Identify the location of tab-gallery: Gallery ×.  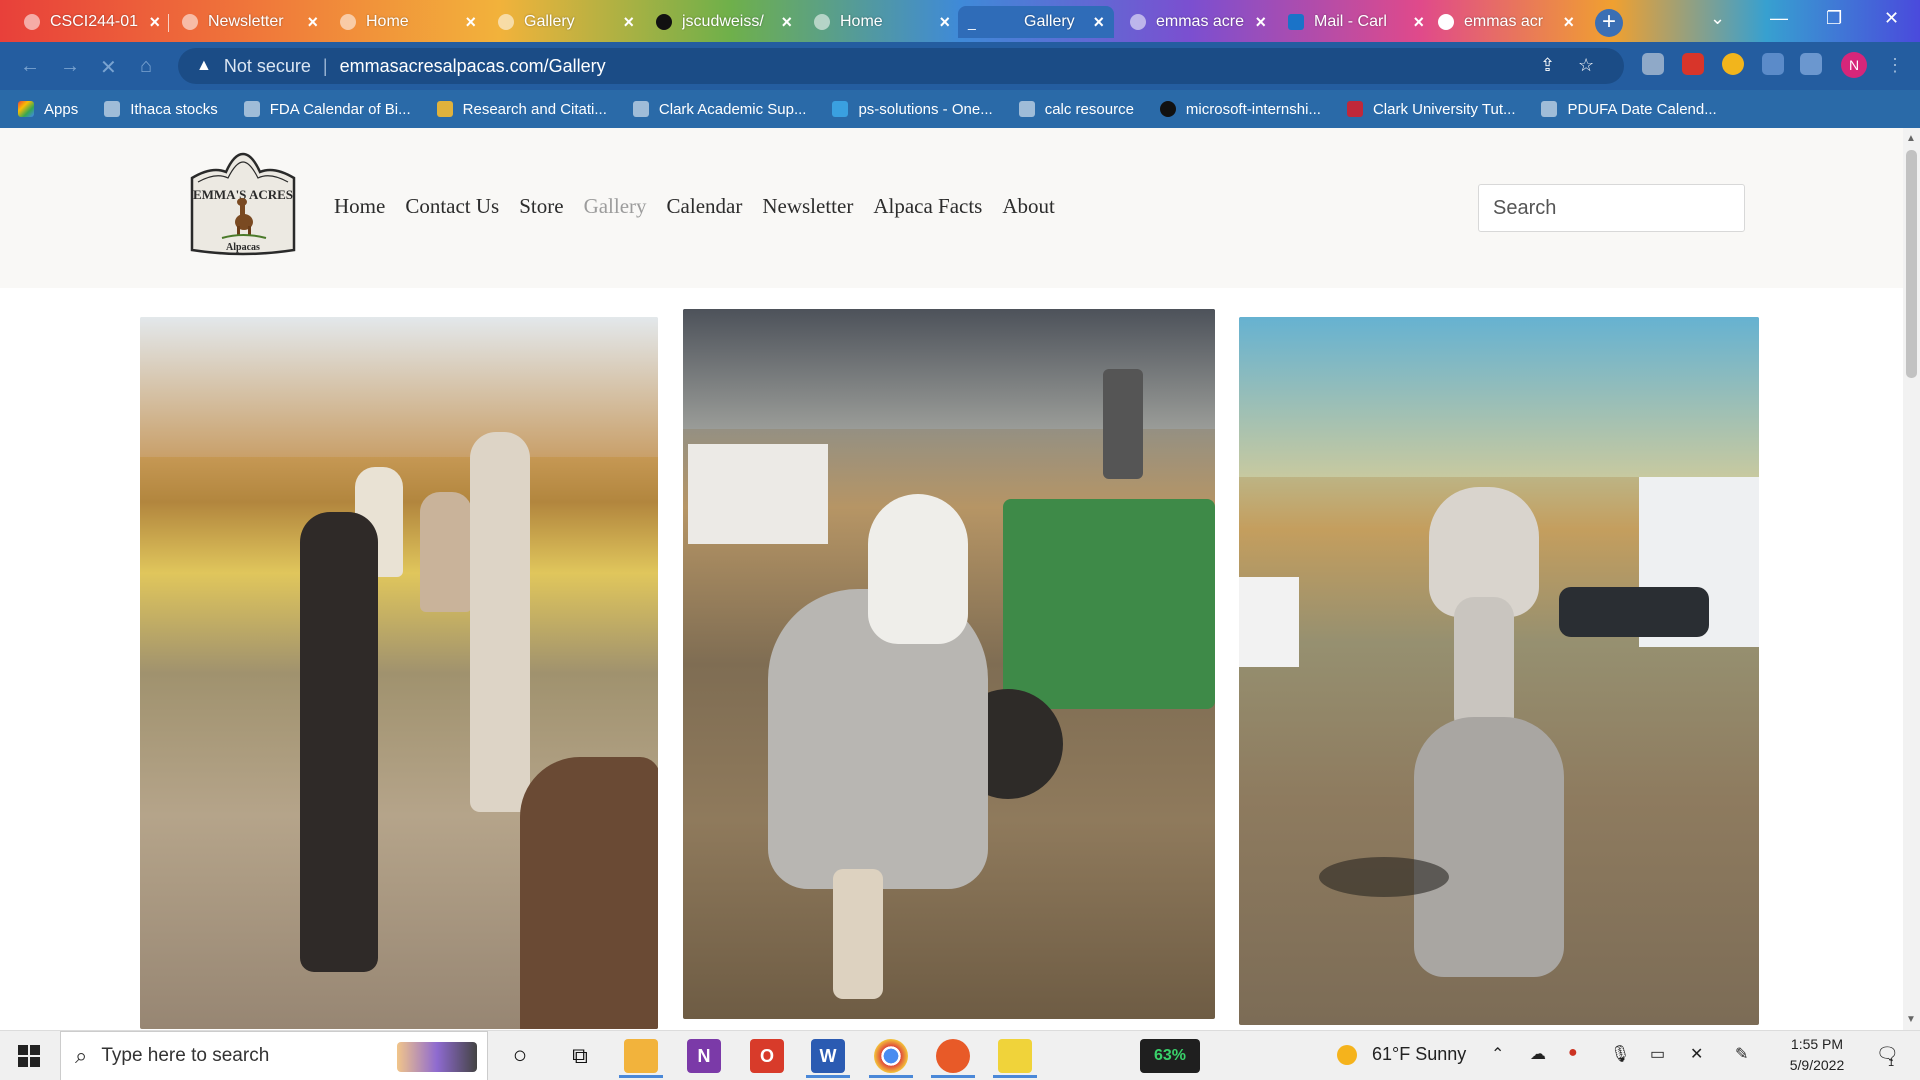
(566, 22).